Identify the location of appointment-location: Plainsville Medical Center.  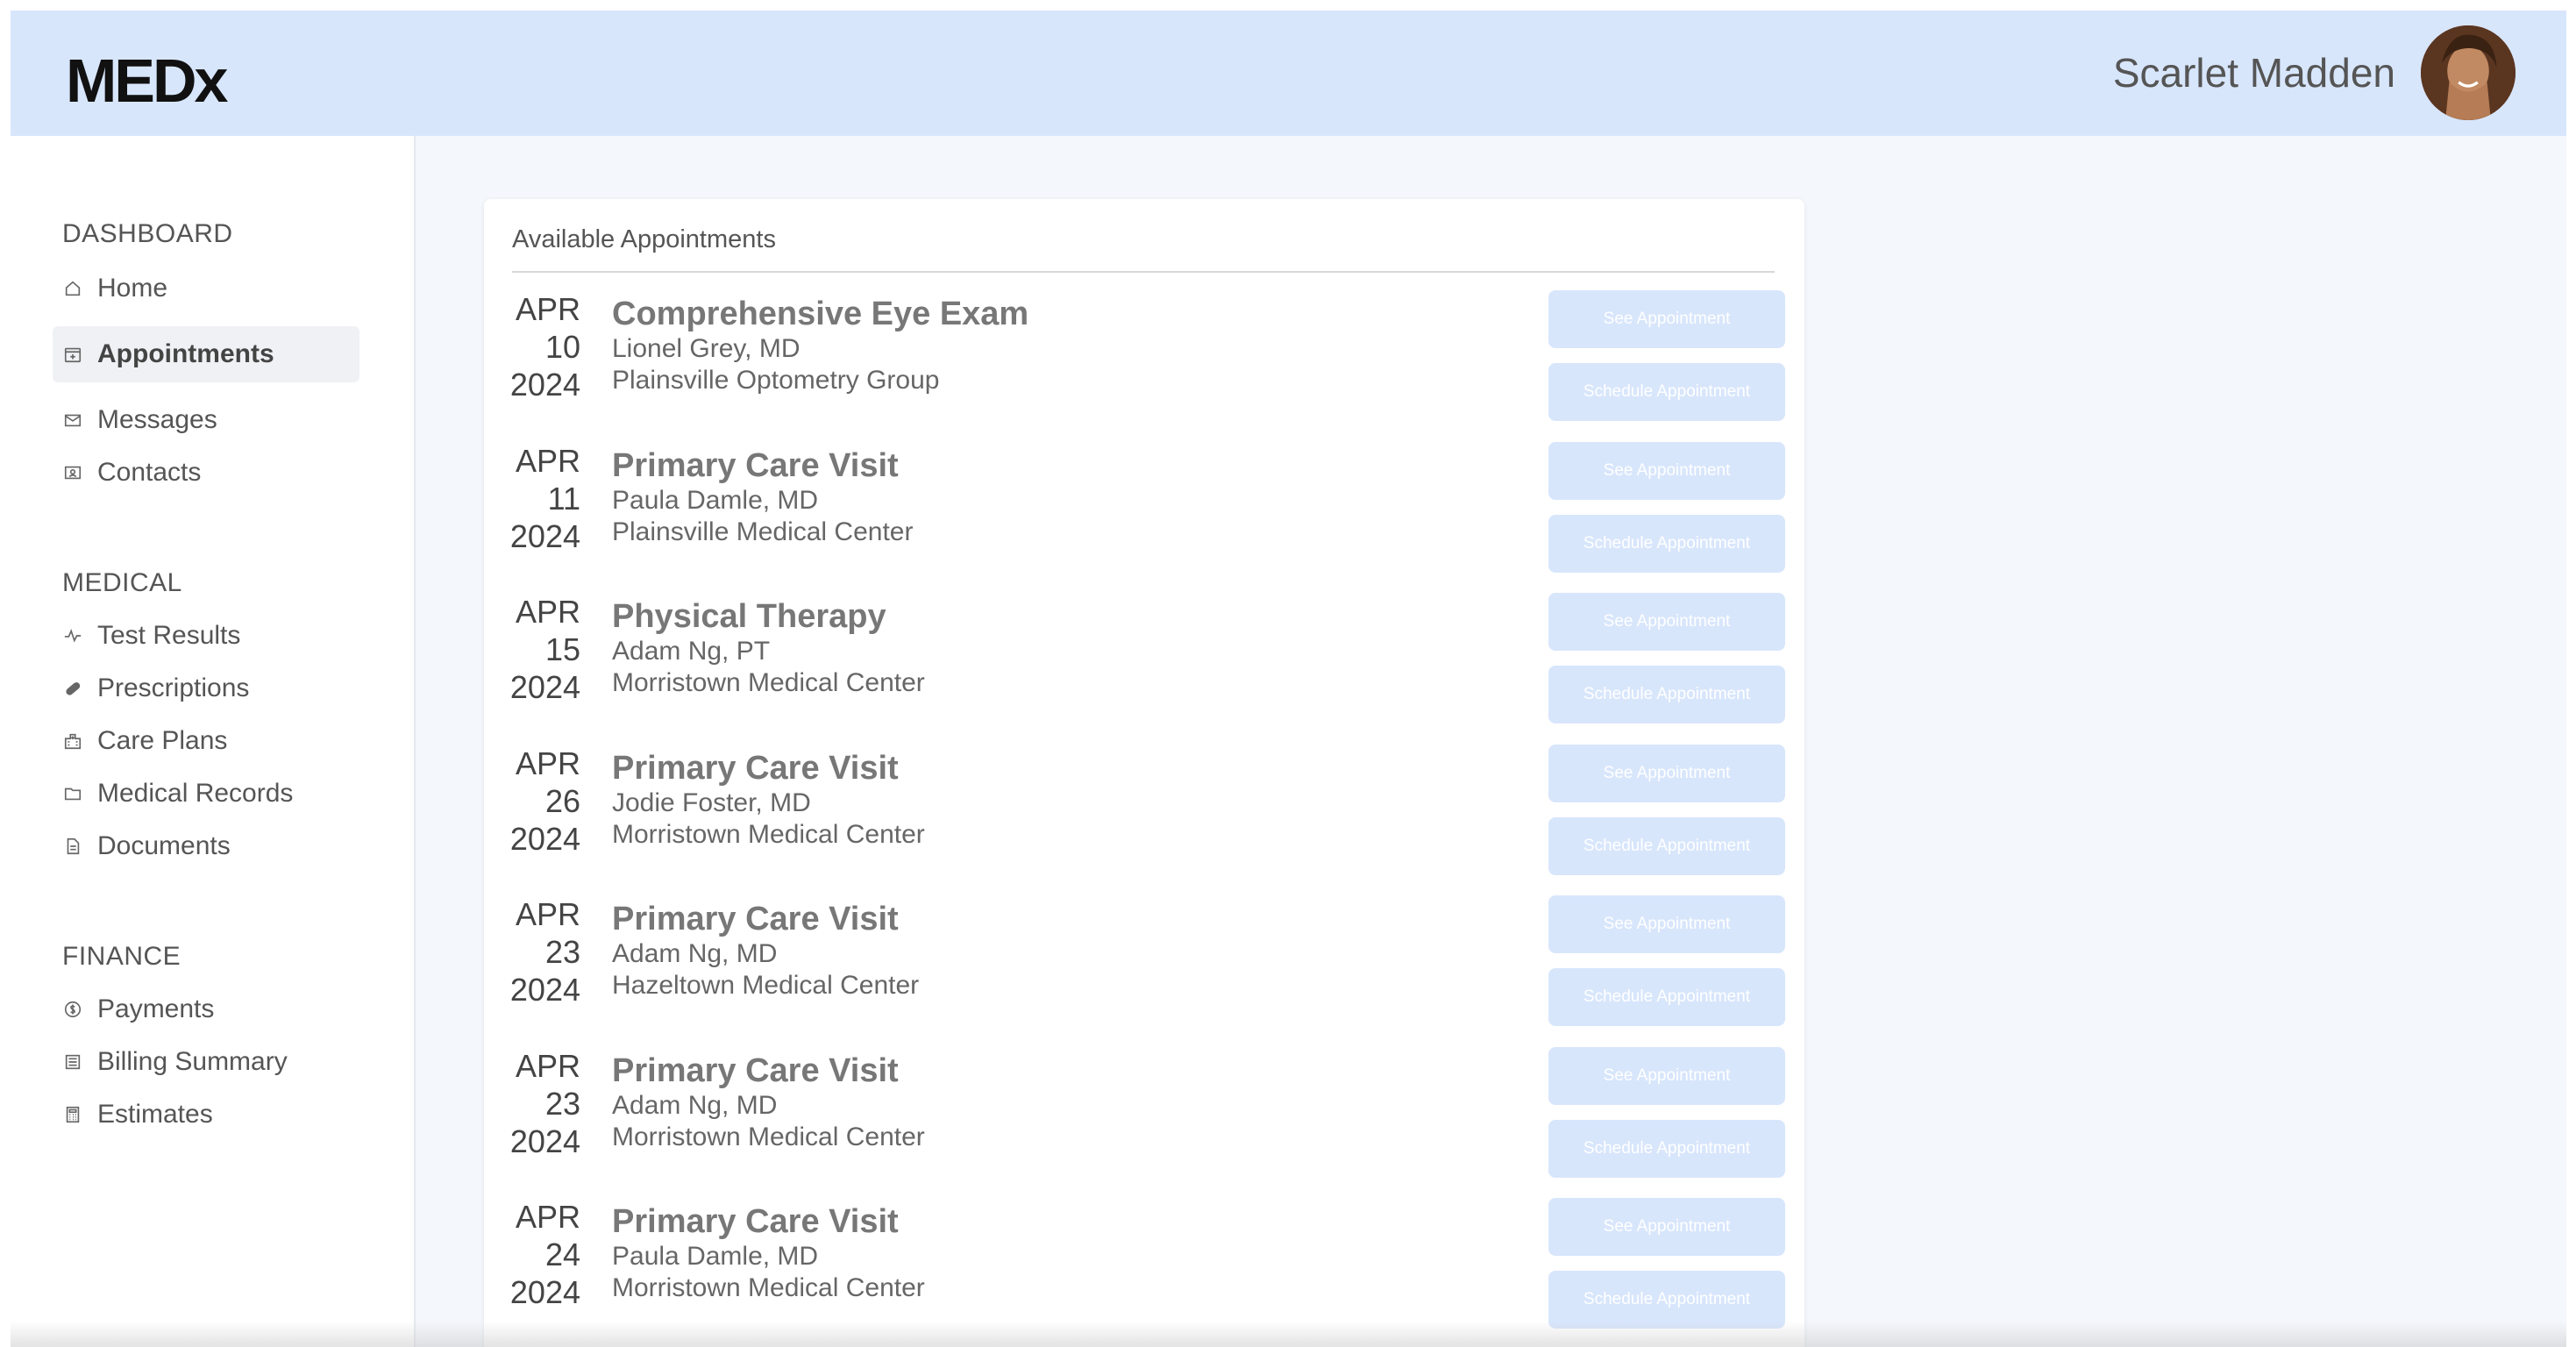
(763, 531).